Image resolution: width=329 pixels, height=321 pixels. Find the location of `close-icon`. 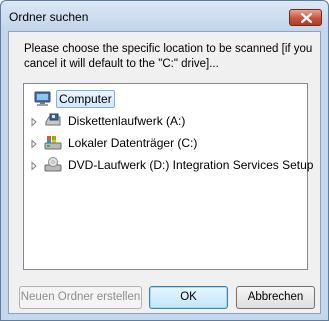

close-icon is located at coordinates (306, 18).